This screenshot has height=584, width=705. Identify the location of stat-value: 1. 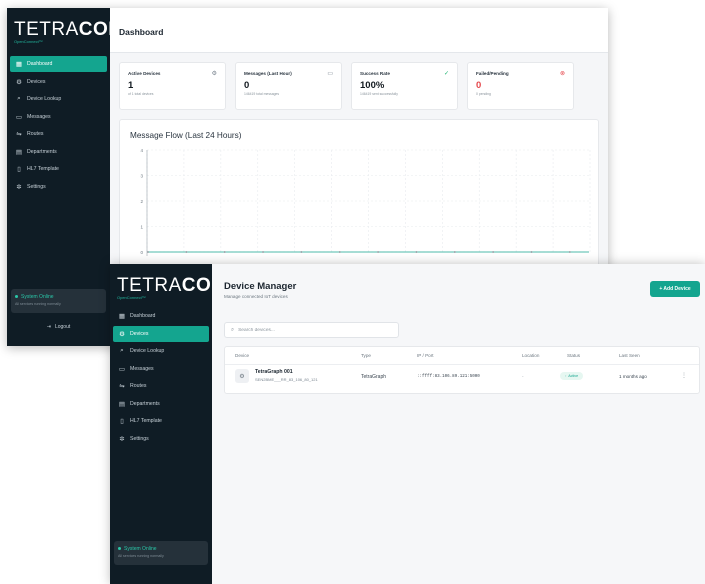
(131, 85).